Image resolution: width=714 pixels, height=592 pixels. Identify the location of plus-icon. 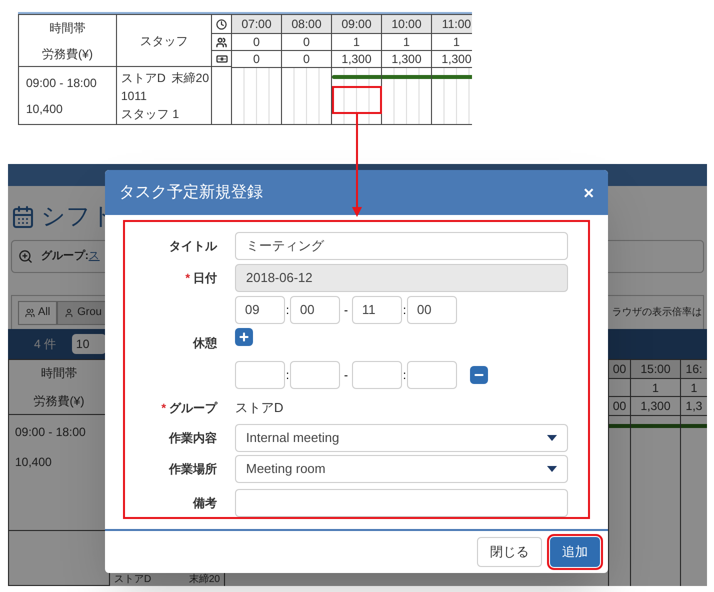
(244, 337).